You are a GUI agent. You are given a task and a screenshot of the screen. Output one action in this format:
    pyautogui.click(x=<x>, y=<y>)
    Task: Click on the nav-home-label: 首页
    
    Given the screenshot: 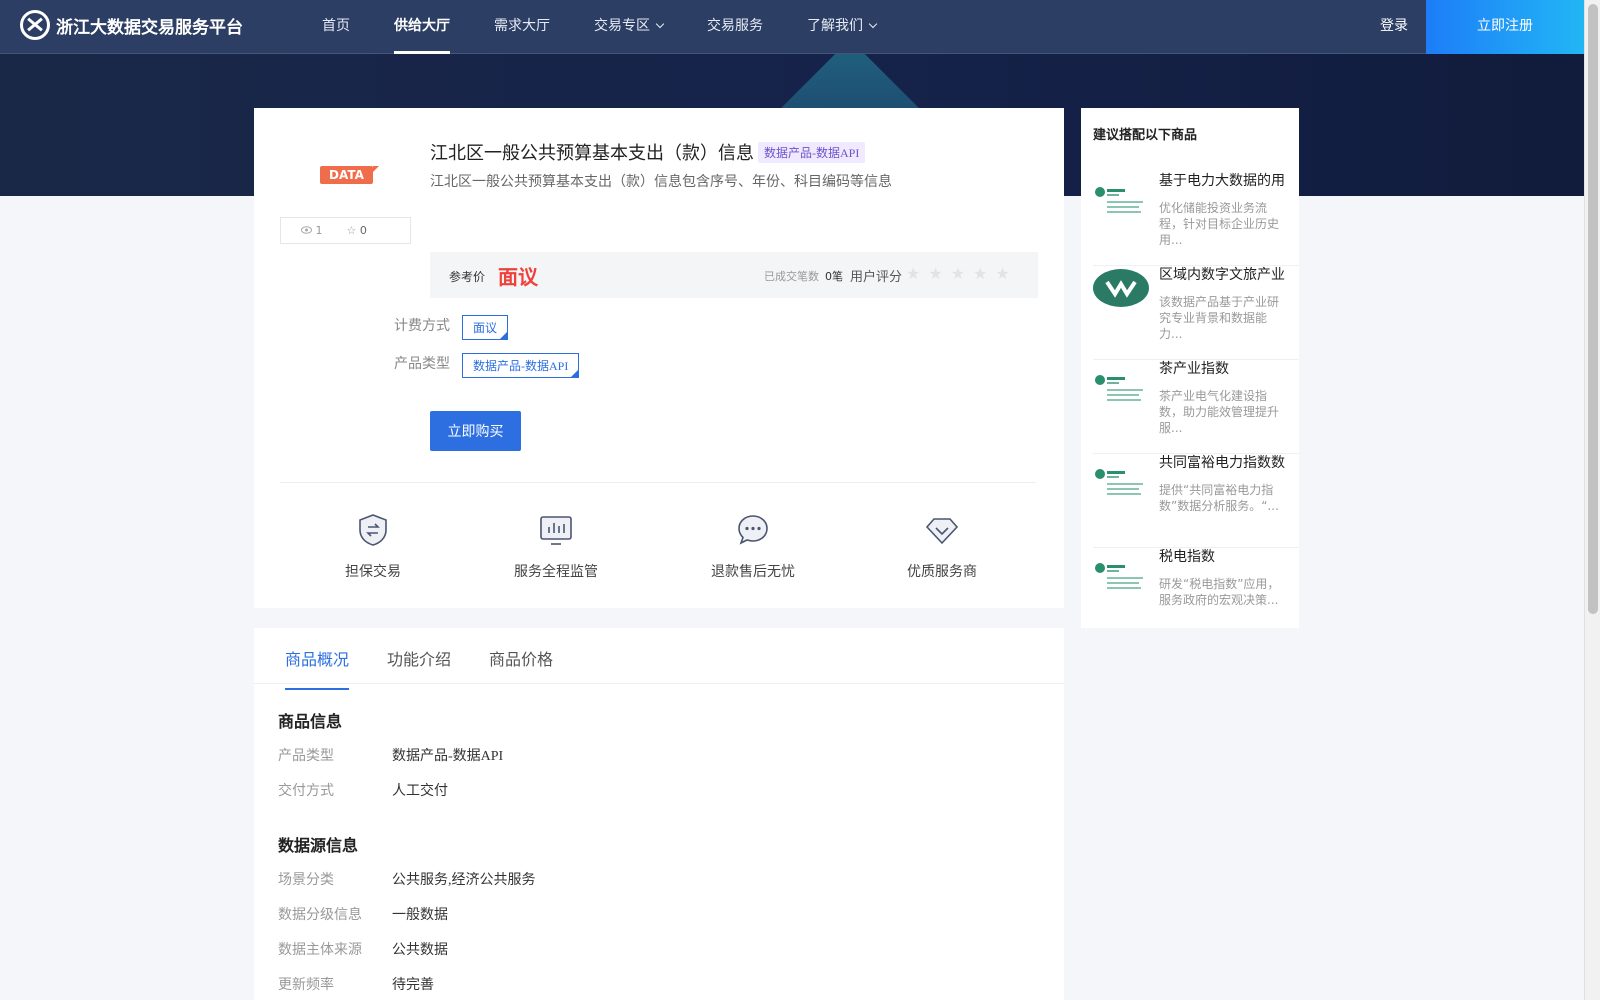 What is the action you would take?
    pyautogui.click(x=336, y=26)
    